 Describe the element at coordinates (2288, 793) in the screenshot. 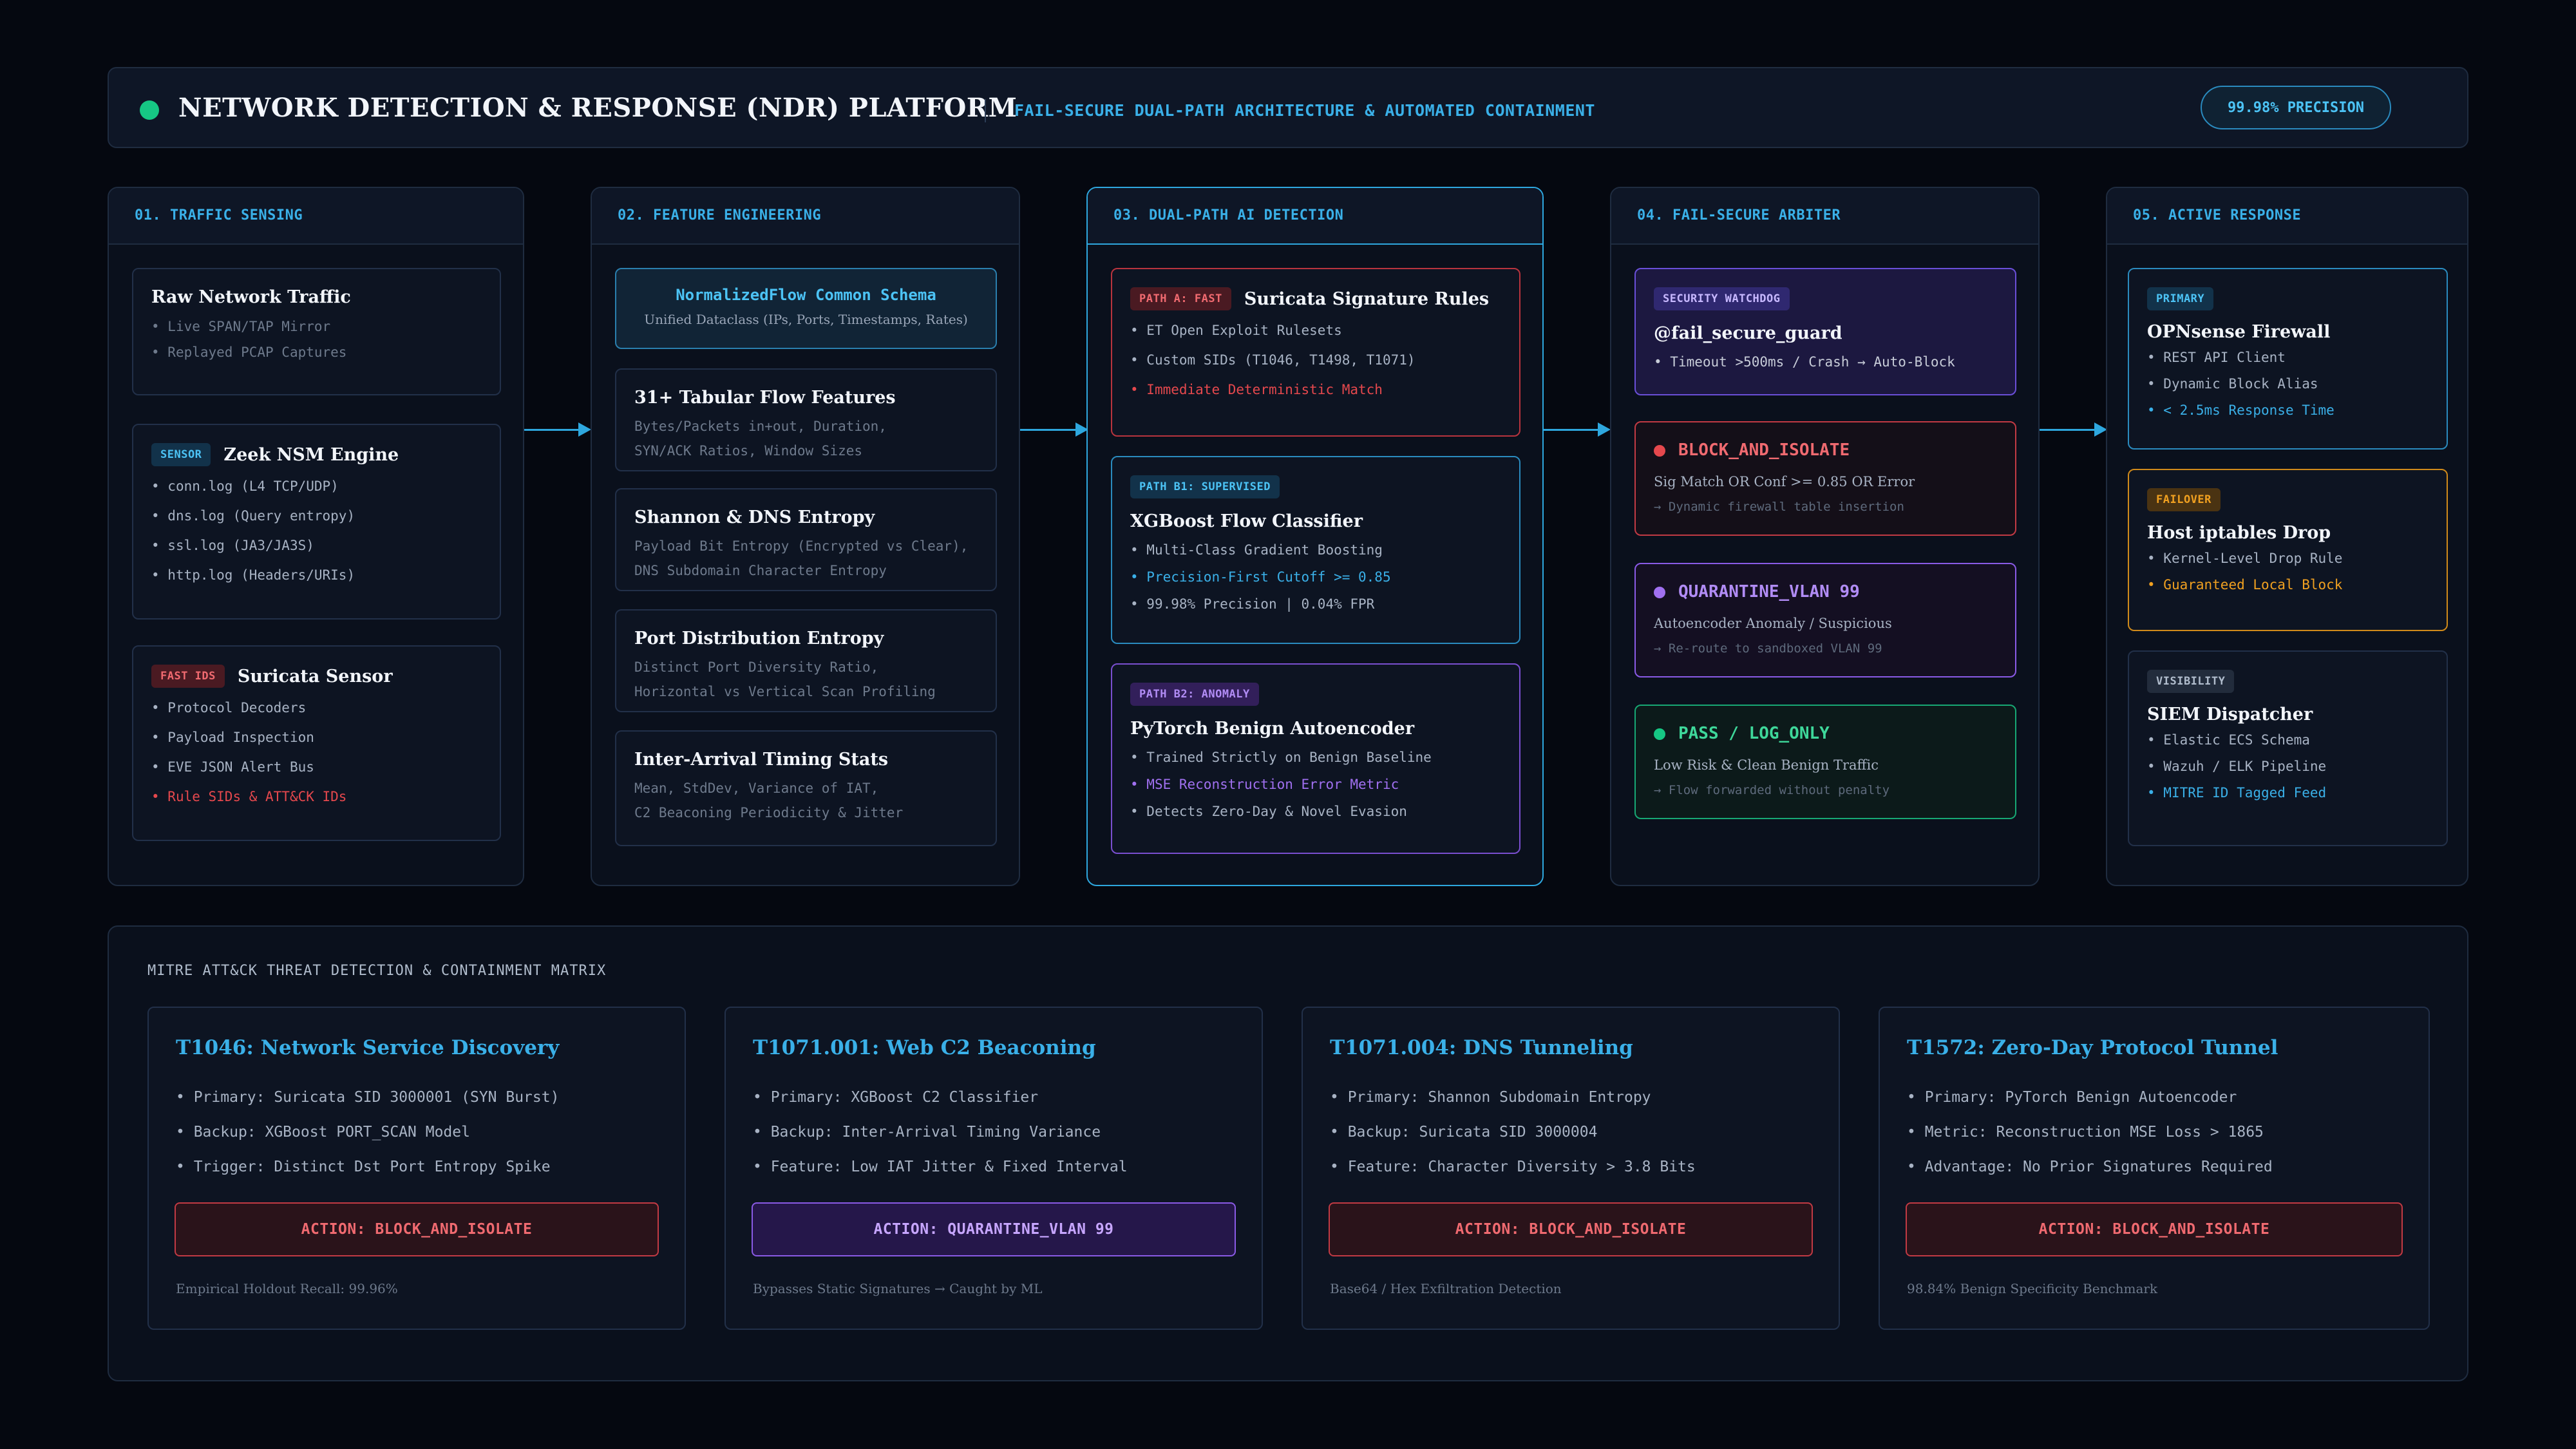

I see `list-item: MITRE ID Tagged Feed` at that location.